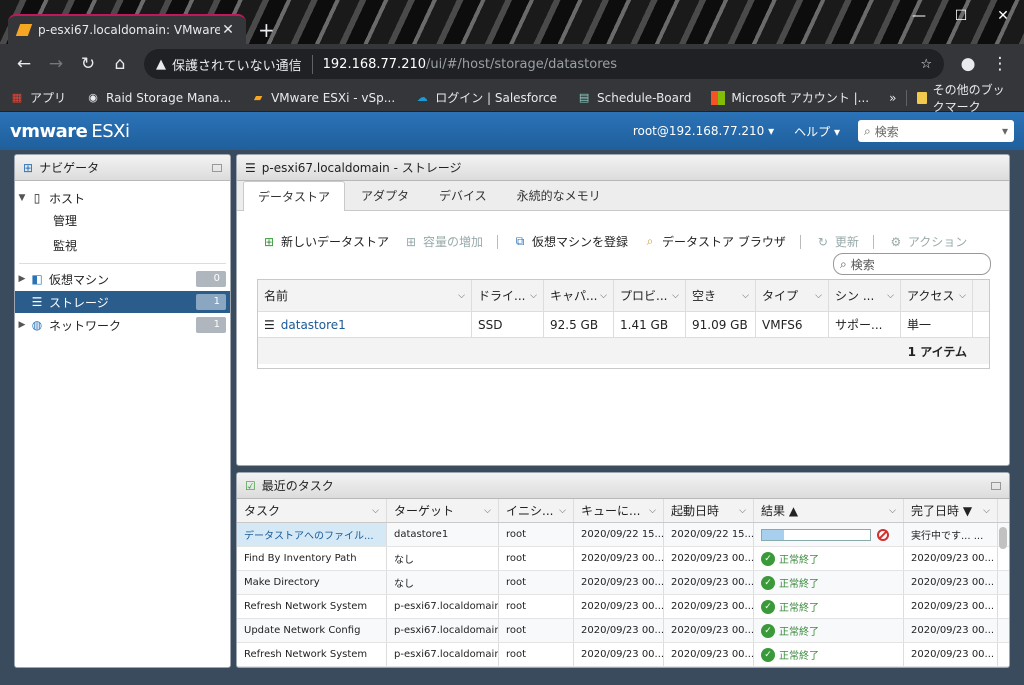 The image size is (1024, 685). What do you see at coordinates (937, 295) in the screenshot?
I see `column-header: アクセス ⌵` at bounding box center [937, 295].